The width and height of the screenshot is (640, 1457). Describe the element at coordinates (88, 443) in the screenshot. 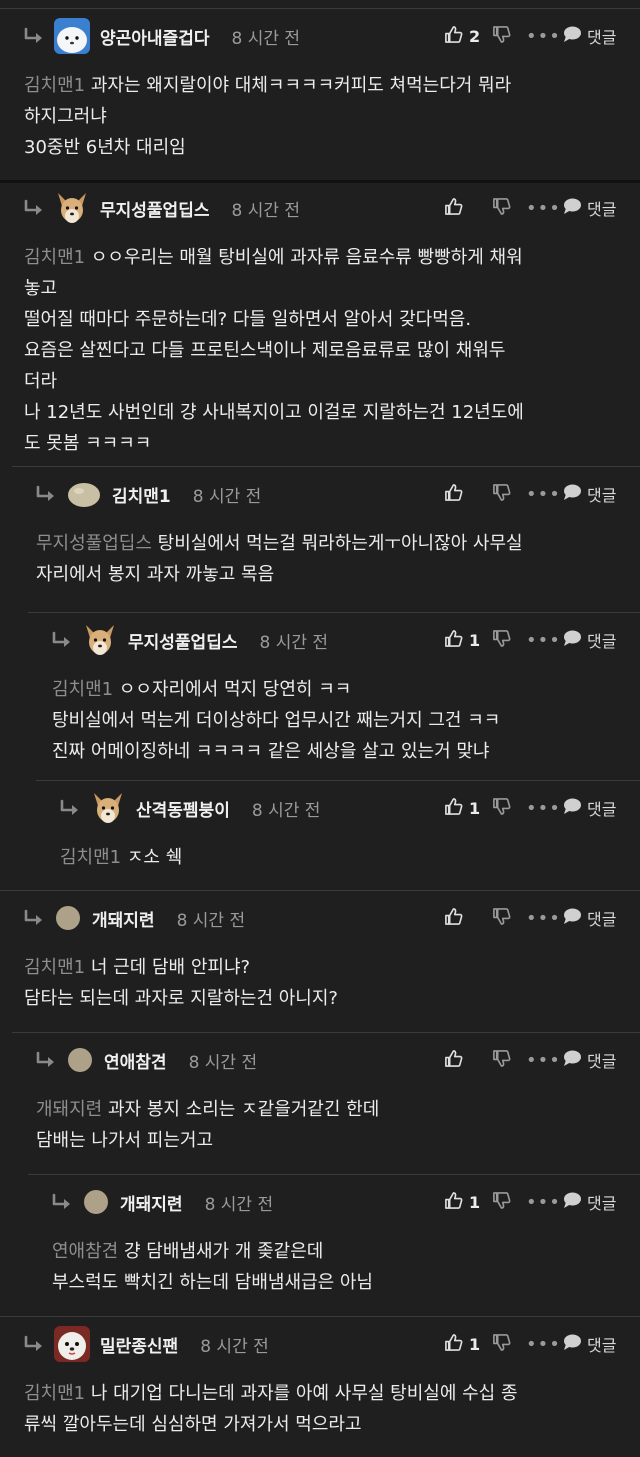

I see `comment-text-line: 도 못봄 ㅋㅋㅋㅋ` at that location.